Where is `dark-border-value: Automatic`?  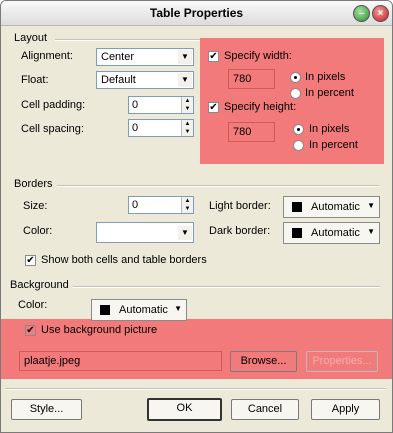
dark-border-value: Automatic is located at coordinates (335, 233).